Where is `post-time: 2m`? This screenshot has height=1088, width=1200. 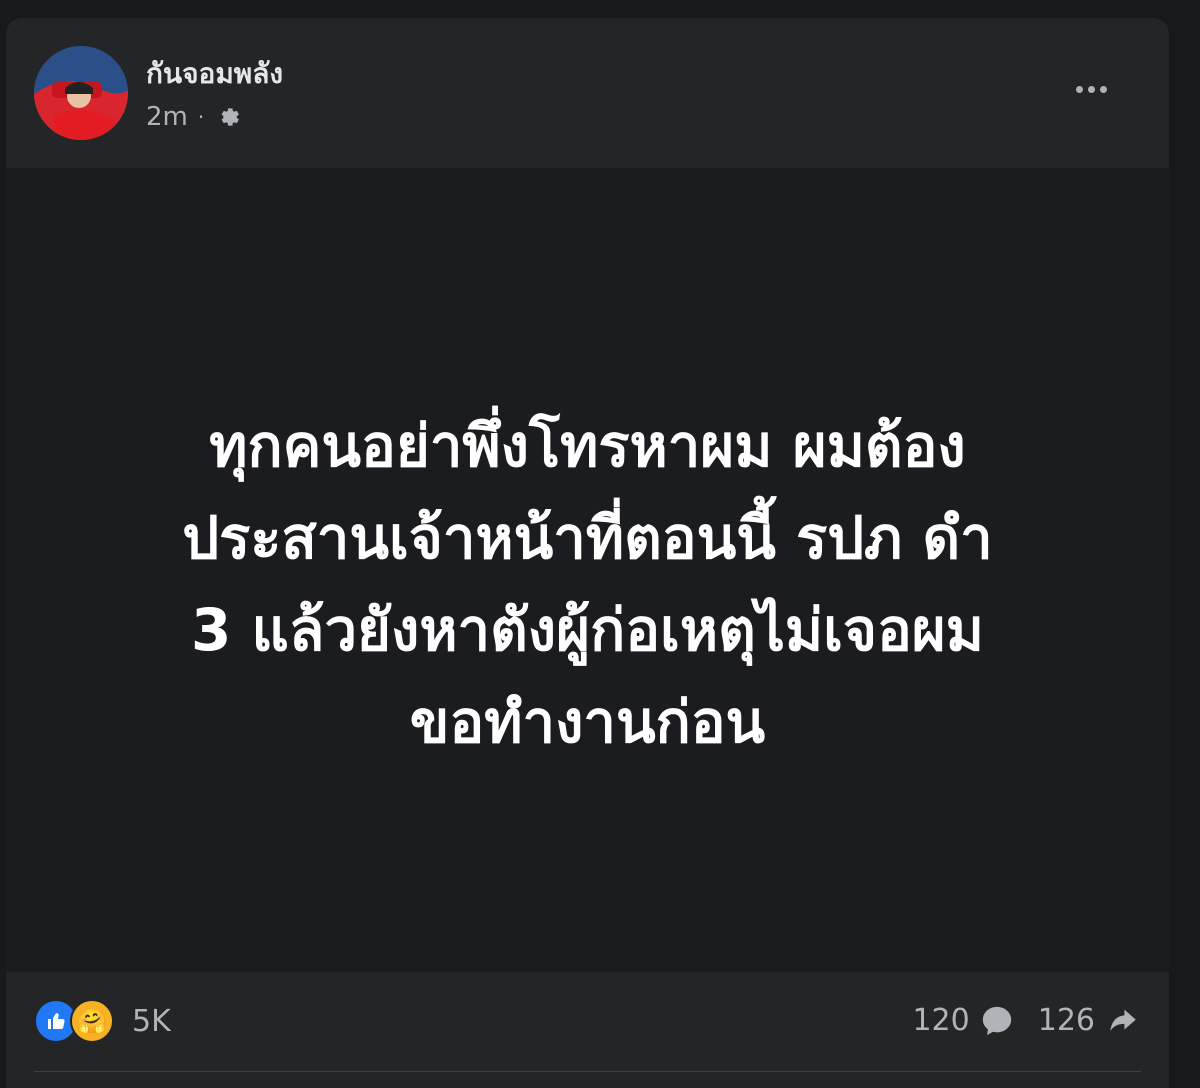 post-time: 2m is located at coordinates (167, 117).